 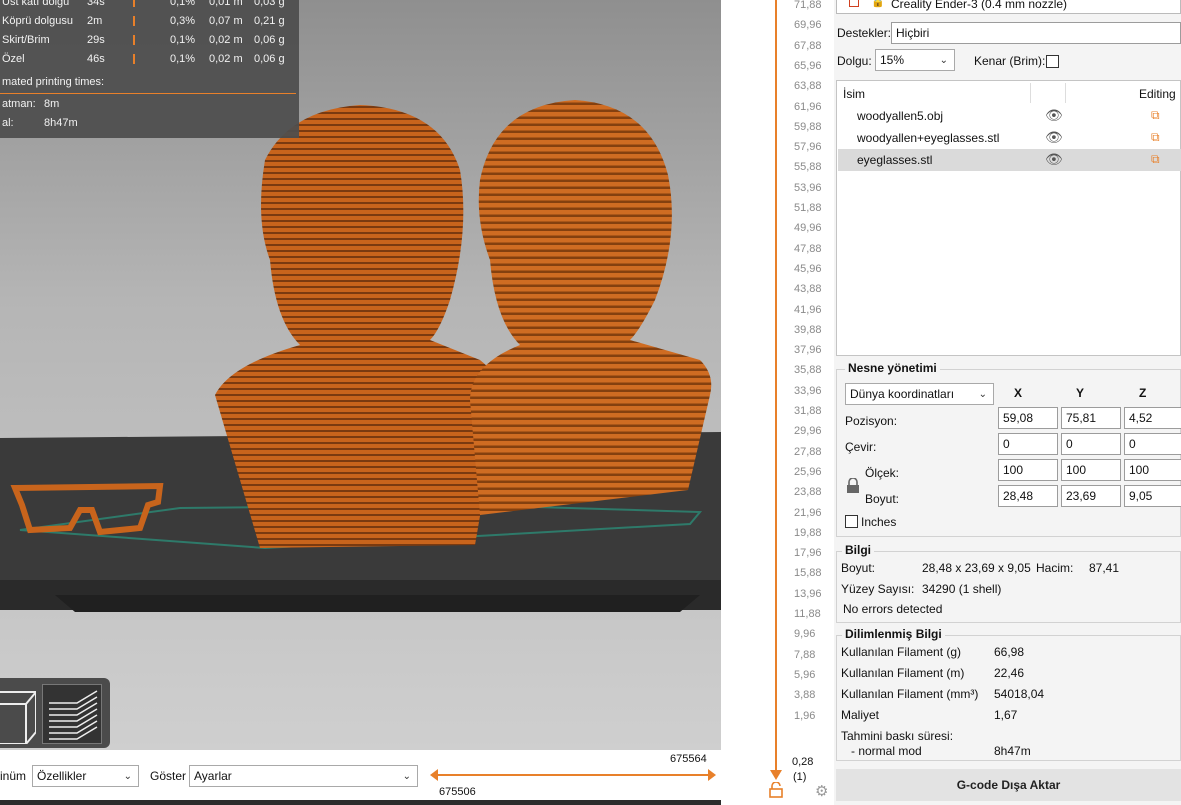 I want to click on layer-tick-label: 7,88, so click(x=805, y=654).